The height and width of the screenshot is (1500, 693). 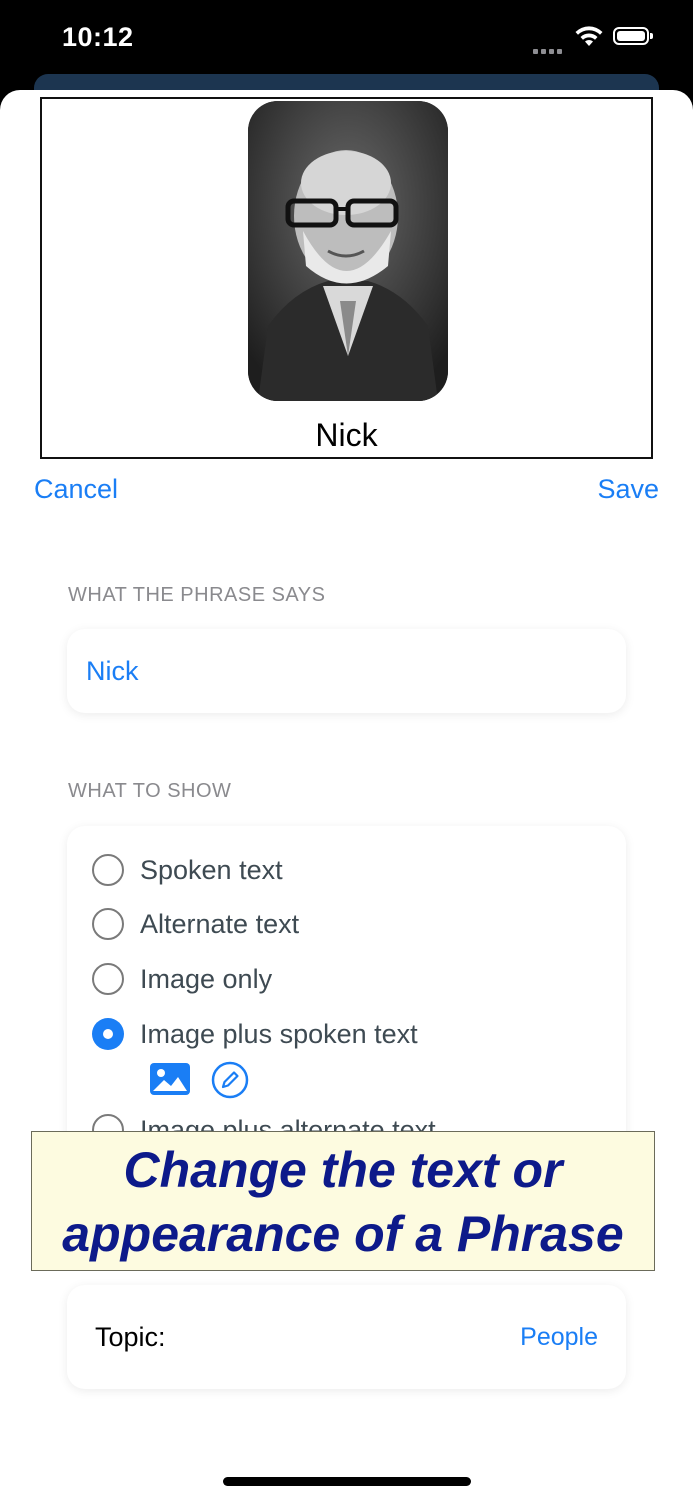 I want to click on option-image-only: Image only, so click(x=182, y=979).